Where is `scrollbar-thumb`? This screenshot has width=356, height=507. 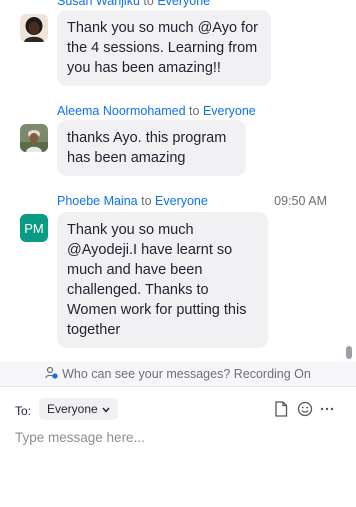
scrollbar-thumb is located at coordinates (349, 352).